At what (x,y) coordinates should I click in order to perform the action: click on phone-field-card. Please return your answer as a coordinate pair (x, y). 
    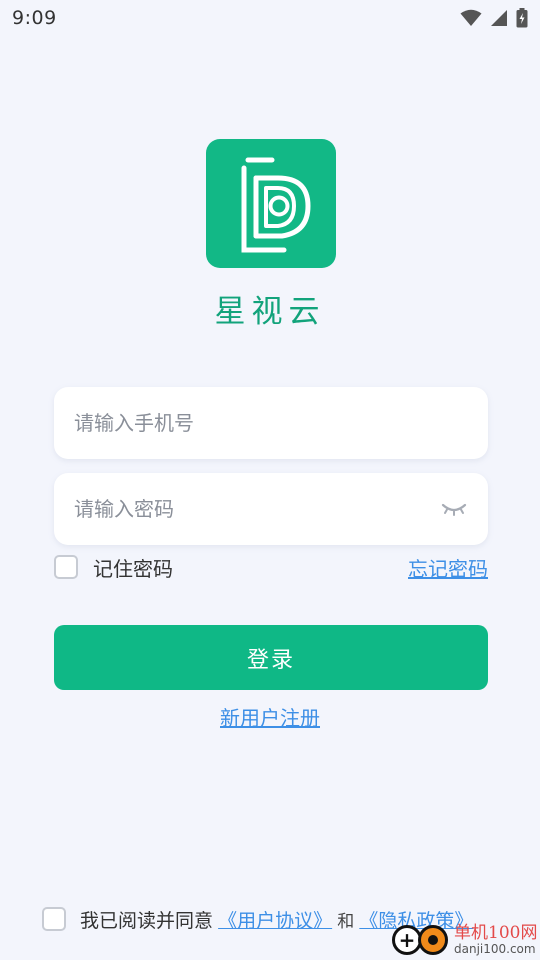
    Looking at the image, I should click on (271, 423).